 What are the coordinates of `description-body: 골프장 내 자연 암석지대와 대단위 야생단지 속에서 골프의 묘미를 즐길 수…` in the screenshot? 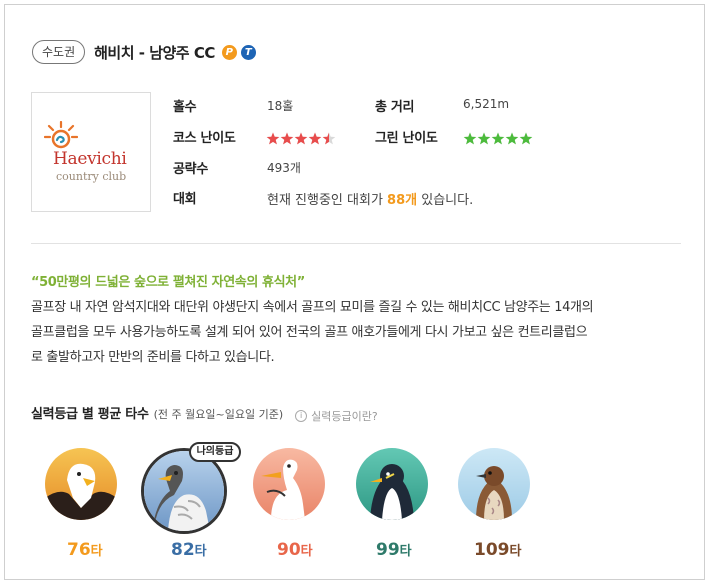 It's located at (356, 332).